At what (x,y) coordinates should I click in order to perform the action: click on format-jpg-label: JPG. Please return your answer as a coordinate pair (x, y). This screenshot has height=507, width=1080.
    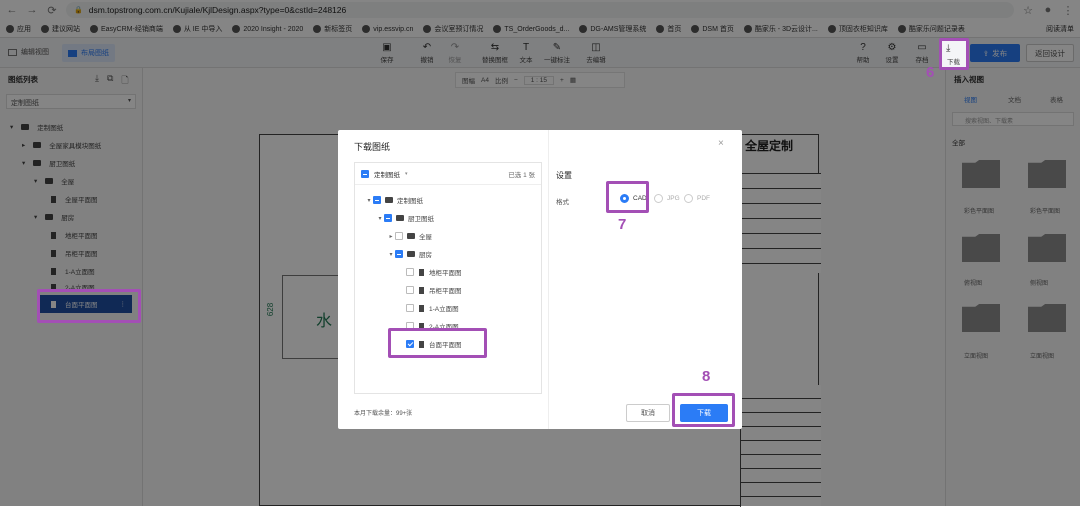
    Looking at the image, I should click on (673, 198).